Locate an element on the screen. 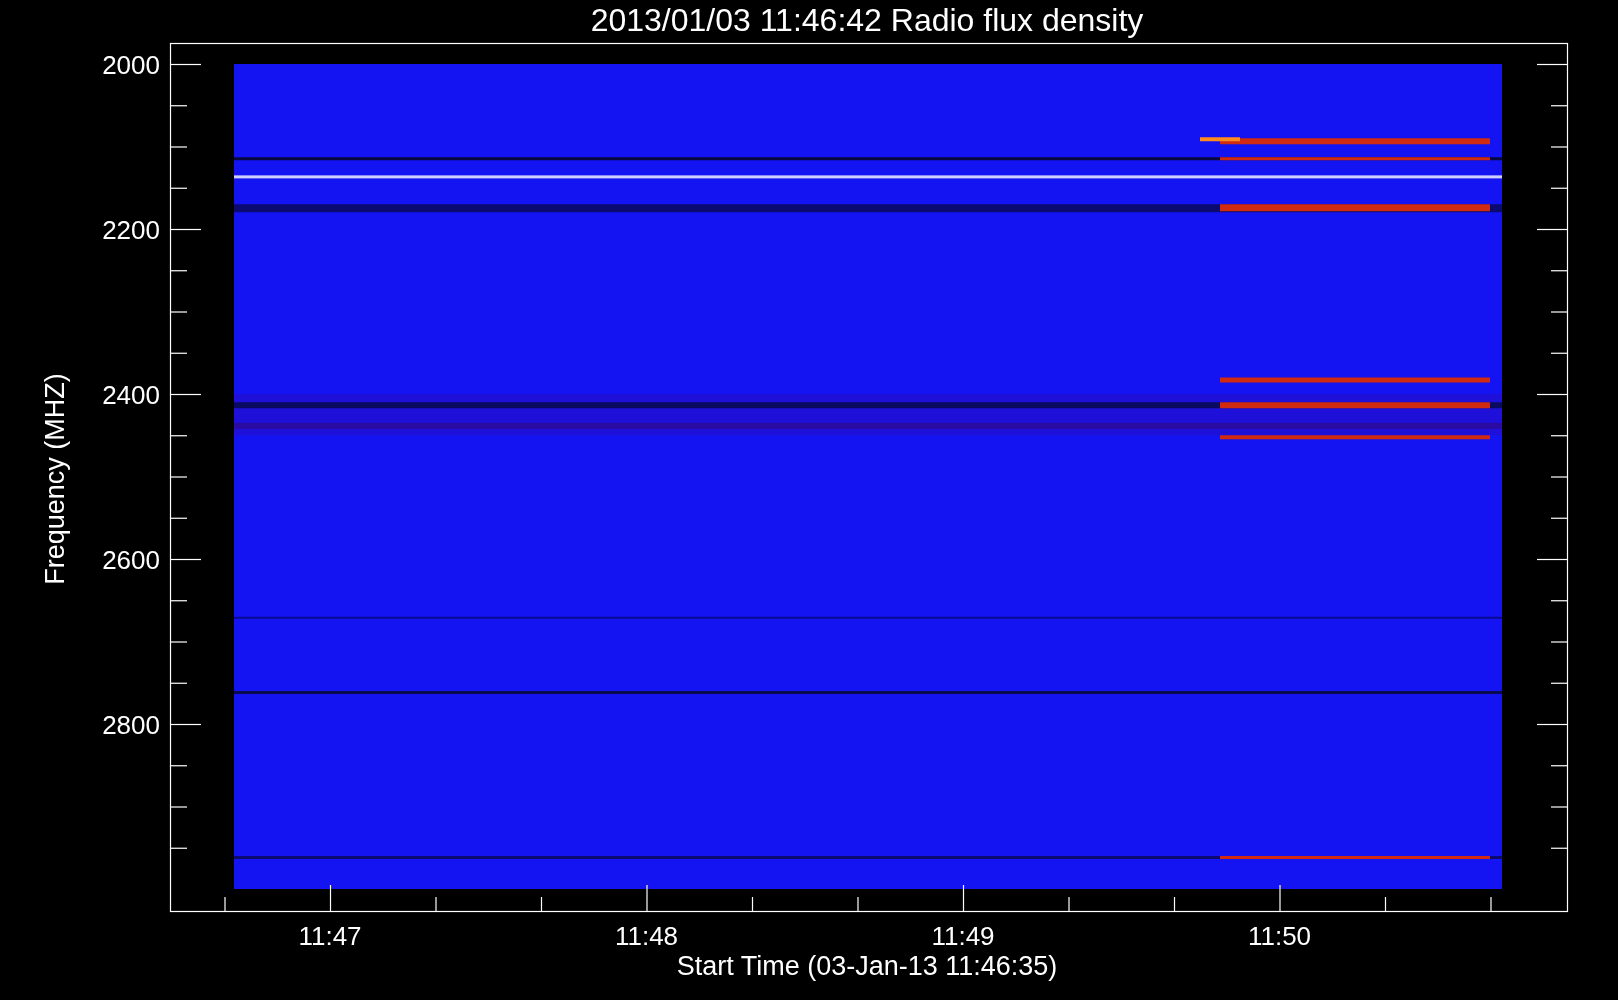 This screenshot has width=1618, height=1000. axis-label: Frequency (MHZ) is located at coordinates (55, 479).